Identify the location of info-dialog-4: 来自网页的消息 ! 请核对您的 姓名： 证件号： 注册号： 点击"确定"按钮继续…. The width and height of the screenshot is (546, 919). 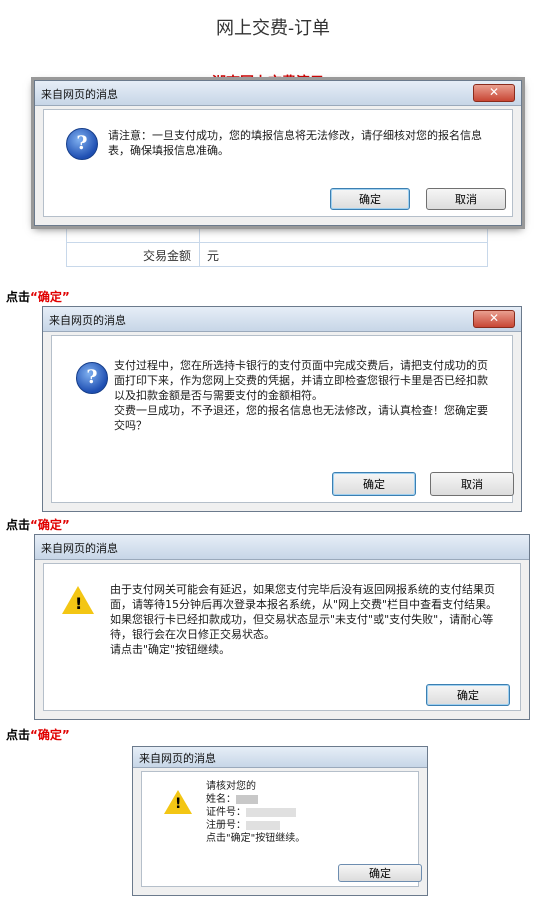
(280, 821).